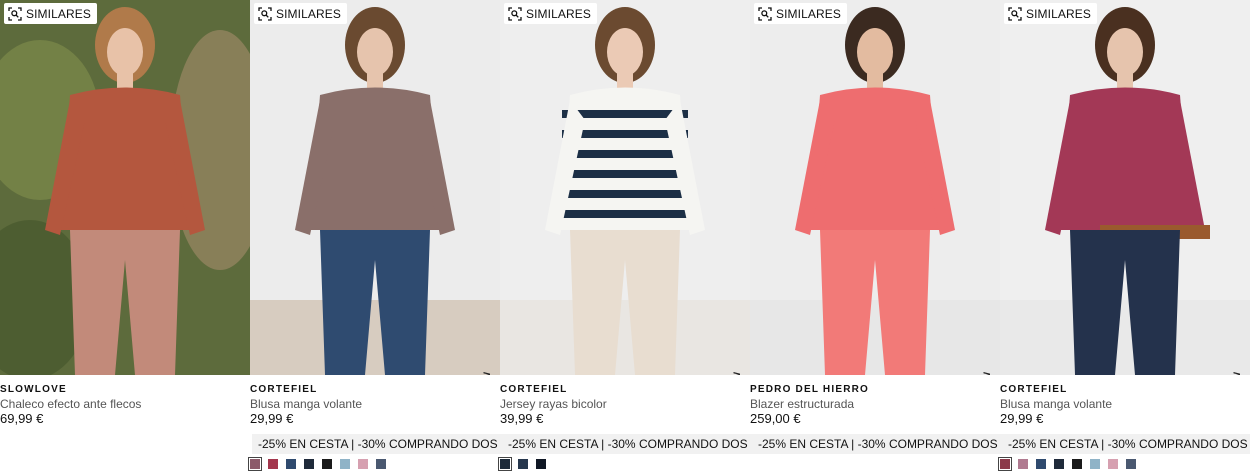 This screenshot has width=1250, height=472. Describe the element at coordinates (775, 418) in the screenshot. I see `product-price: 259,00 €` at that location.